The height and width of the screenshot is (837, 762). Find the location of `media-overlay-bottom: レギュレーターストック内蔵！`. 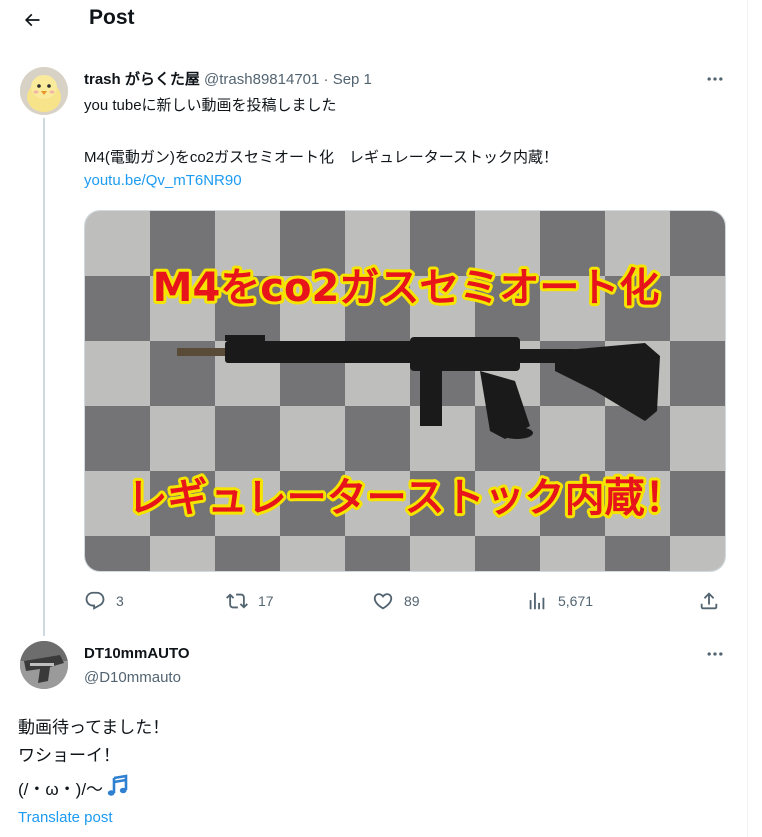

media-overlay-bottom: レギュレーターストック内蔵！ is located at coordinates (405, 498).